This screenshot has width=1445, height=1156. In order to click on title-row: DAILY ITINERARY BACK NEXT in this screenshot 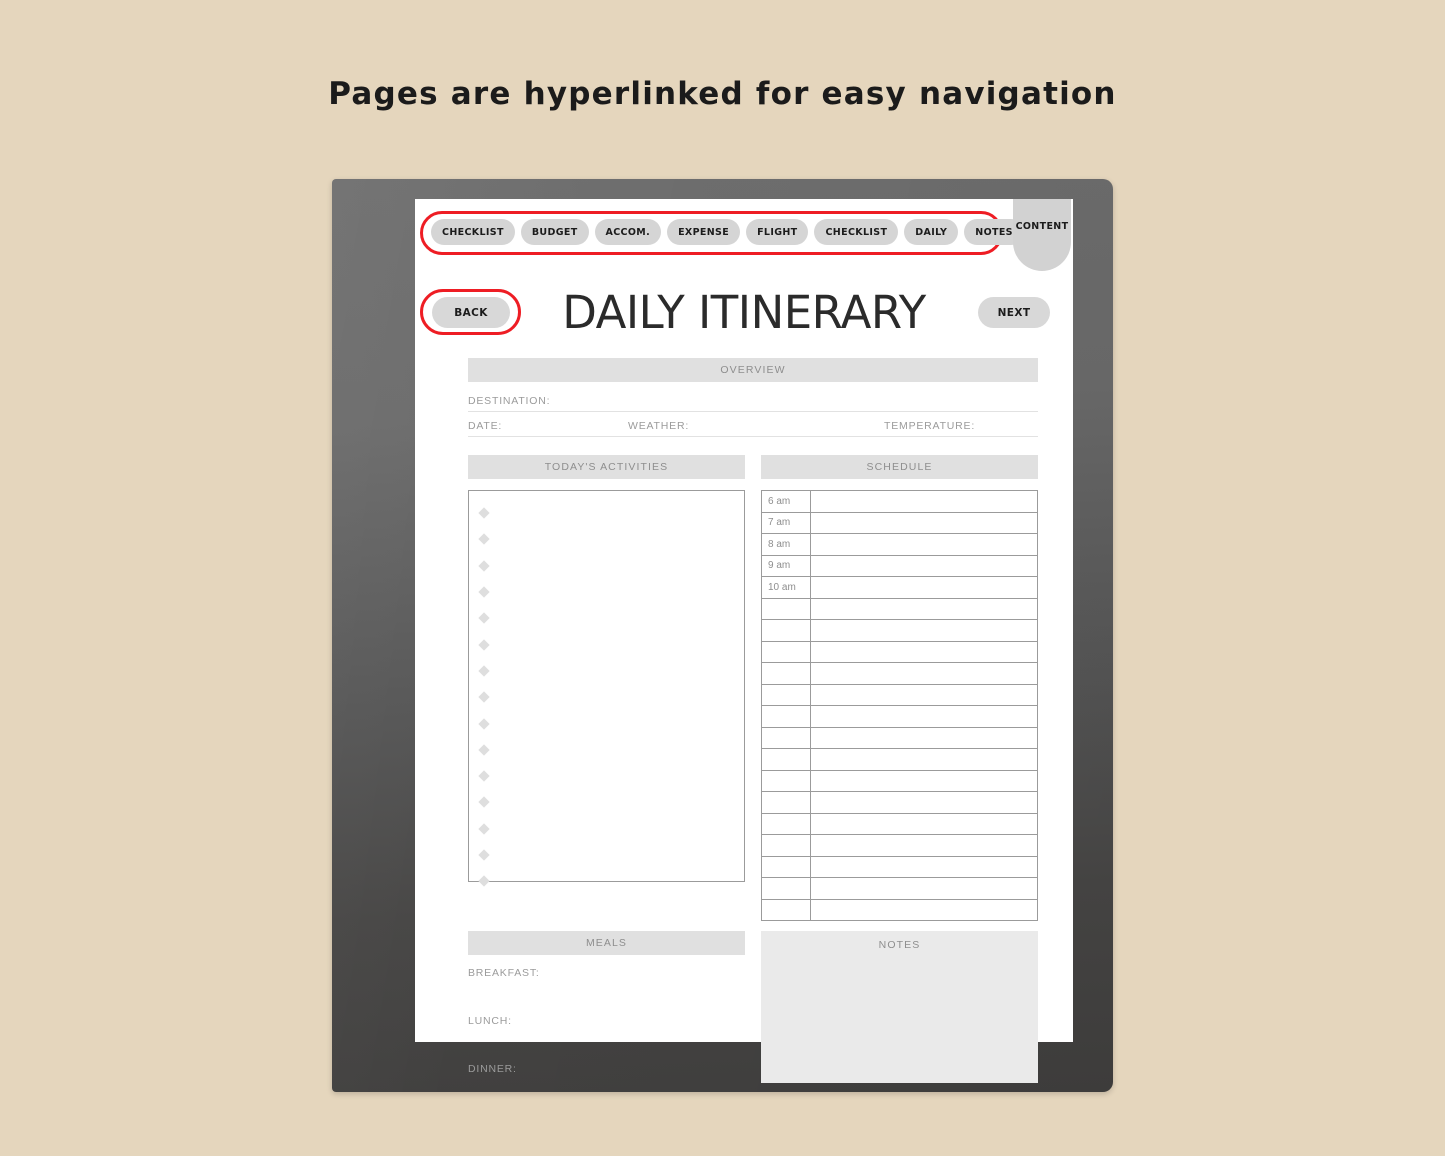, I will do `click(744, 313)`.